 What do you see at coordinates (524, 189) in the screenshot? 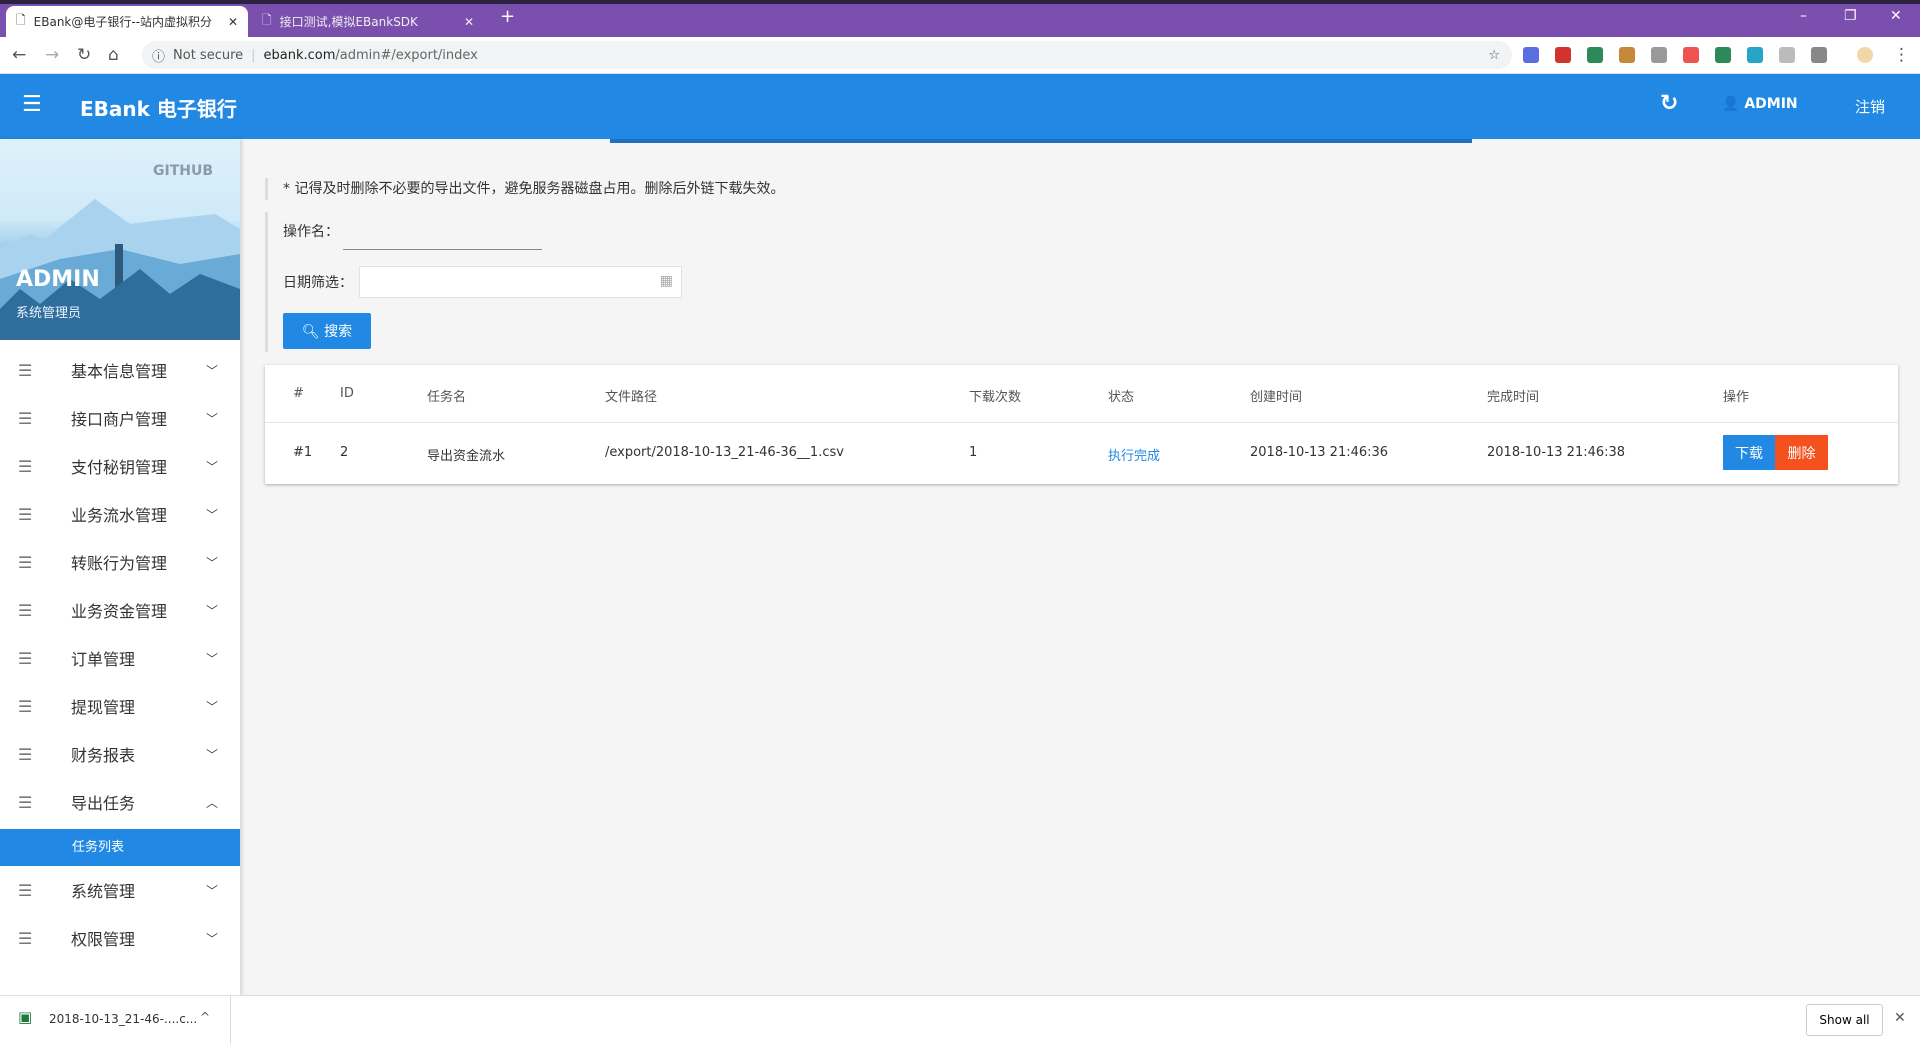
I see `notice-text: * 记得及时删除不必要的导出文件，避免服务器磁盘占用。删除后外链下载失效。` at bounding box center [524, 189].